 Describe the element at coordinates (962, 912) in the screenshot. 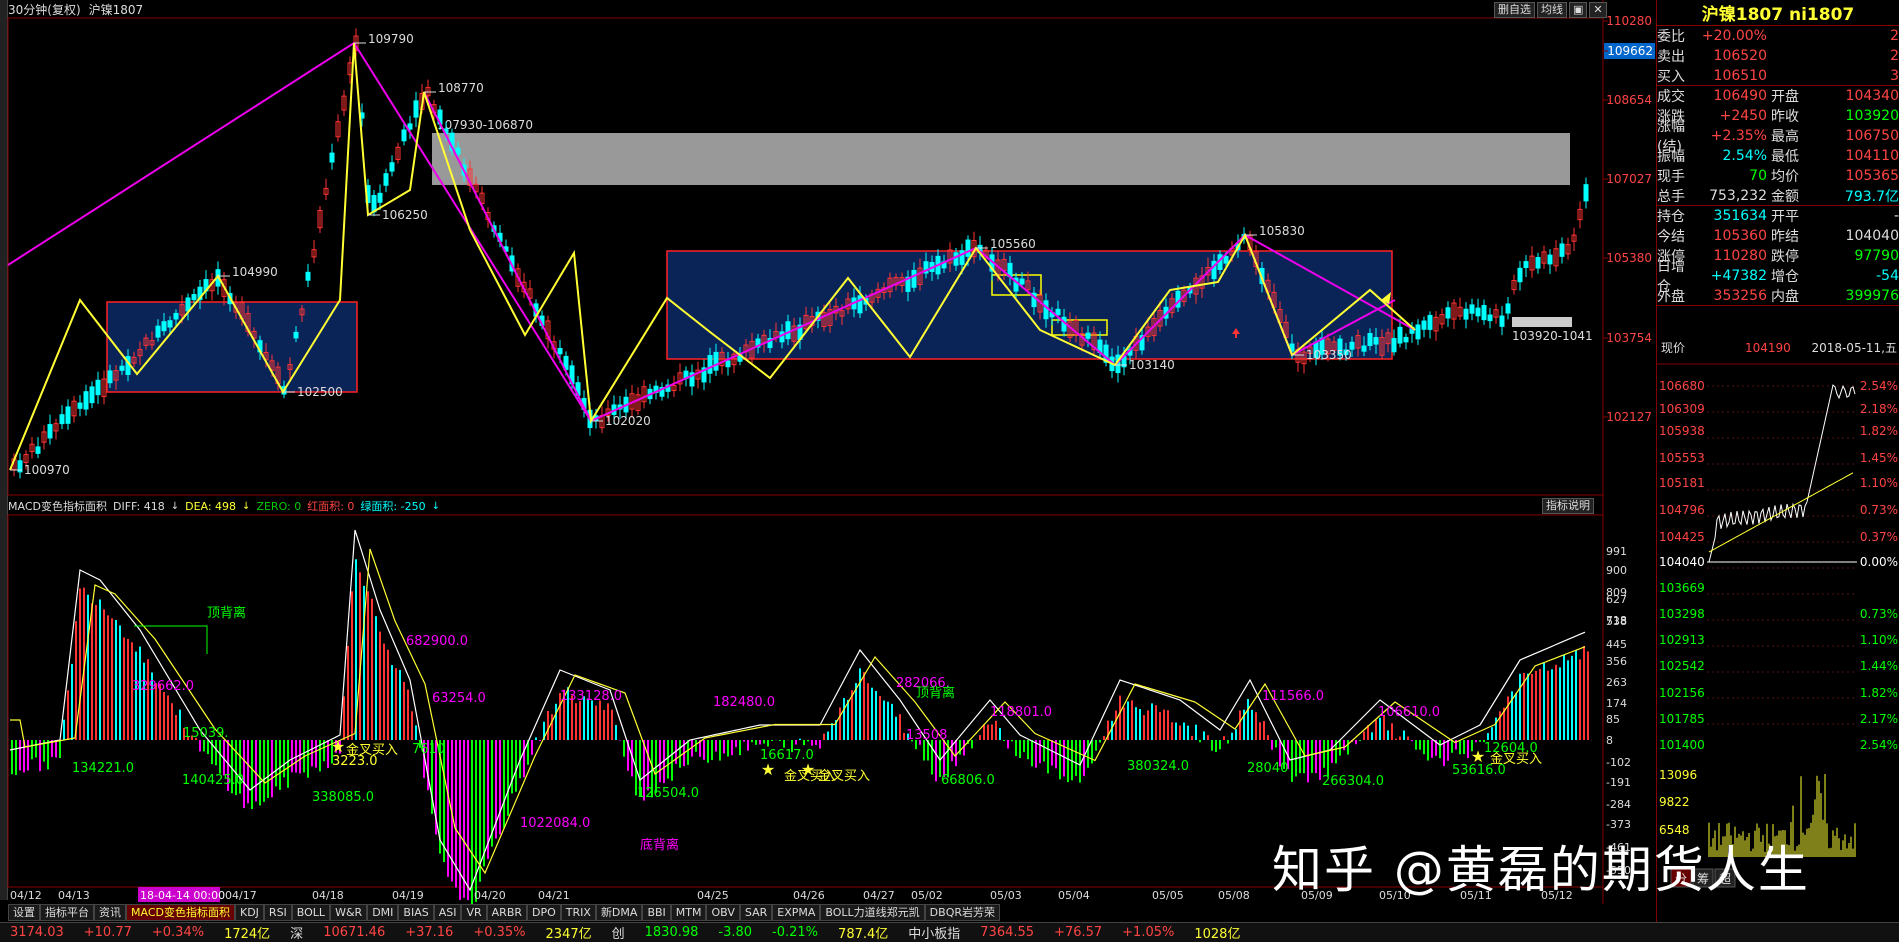

I see `indicator-tab: DBQR岩芳荣` at that location.